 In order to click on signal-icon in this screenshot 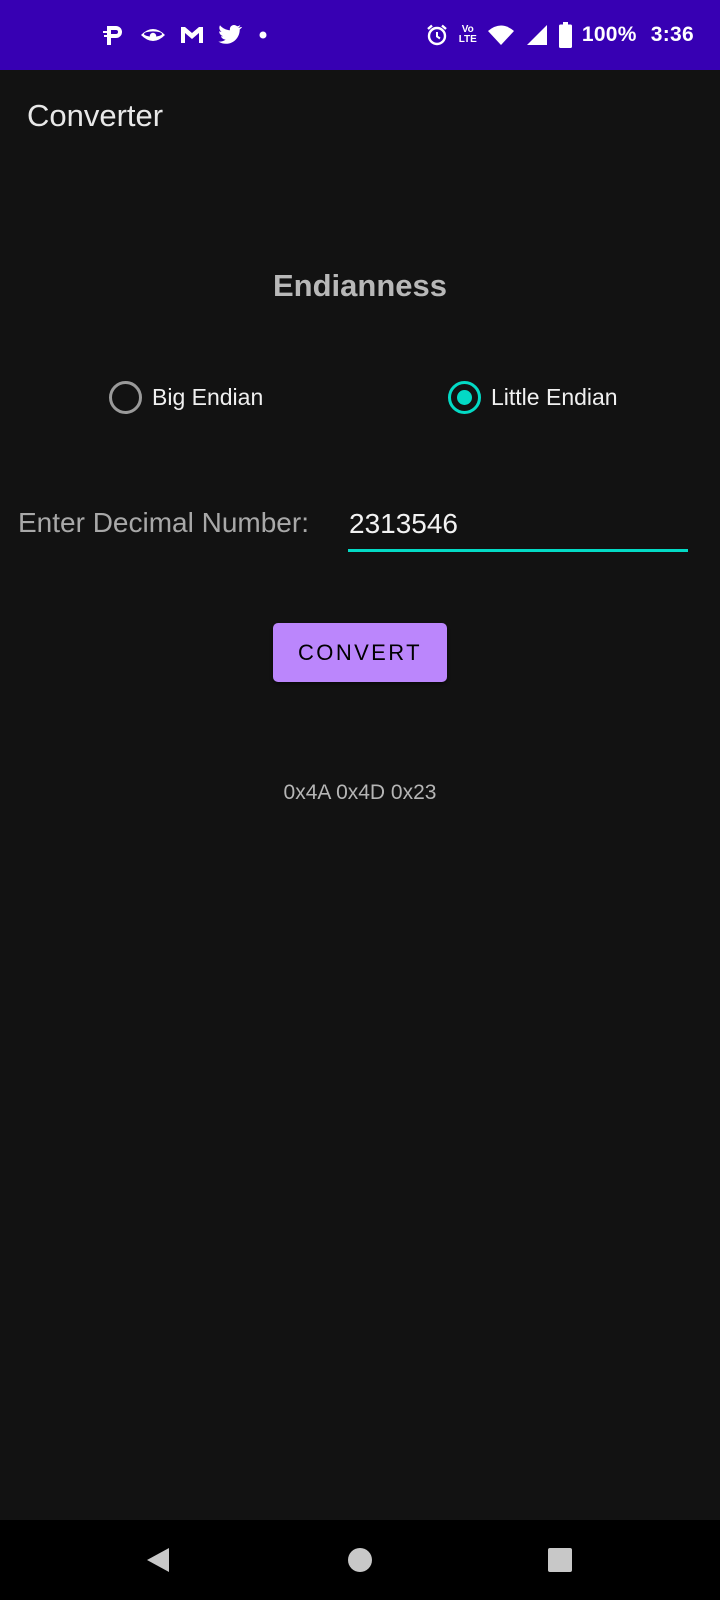, I will do `click(537, 35)`.